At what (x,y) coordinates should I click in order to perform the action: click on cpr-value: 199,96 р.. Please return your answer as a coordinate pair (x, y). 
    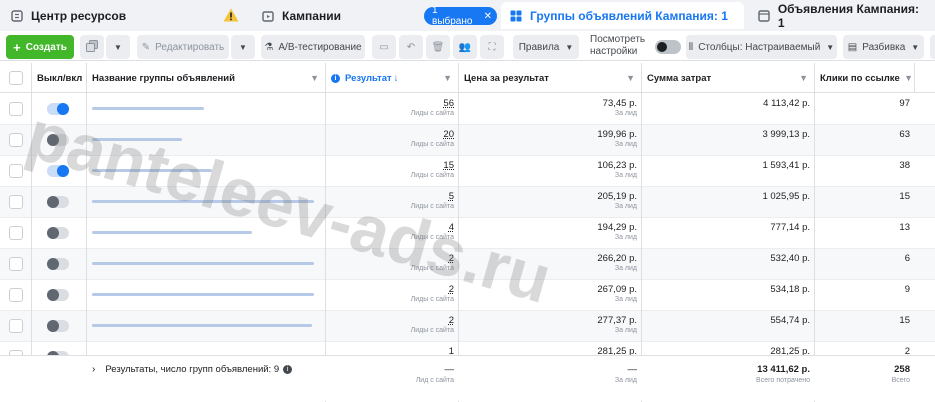
    Looking at the image, I should click on (617, 134).